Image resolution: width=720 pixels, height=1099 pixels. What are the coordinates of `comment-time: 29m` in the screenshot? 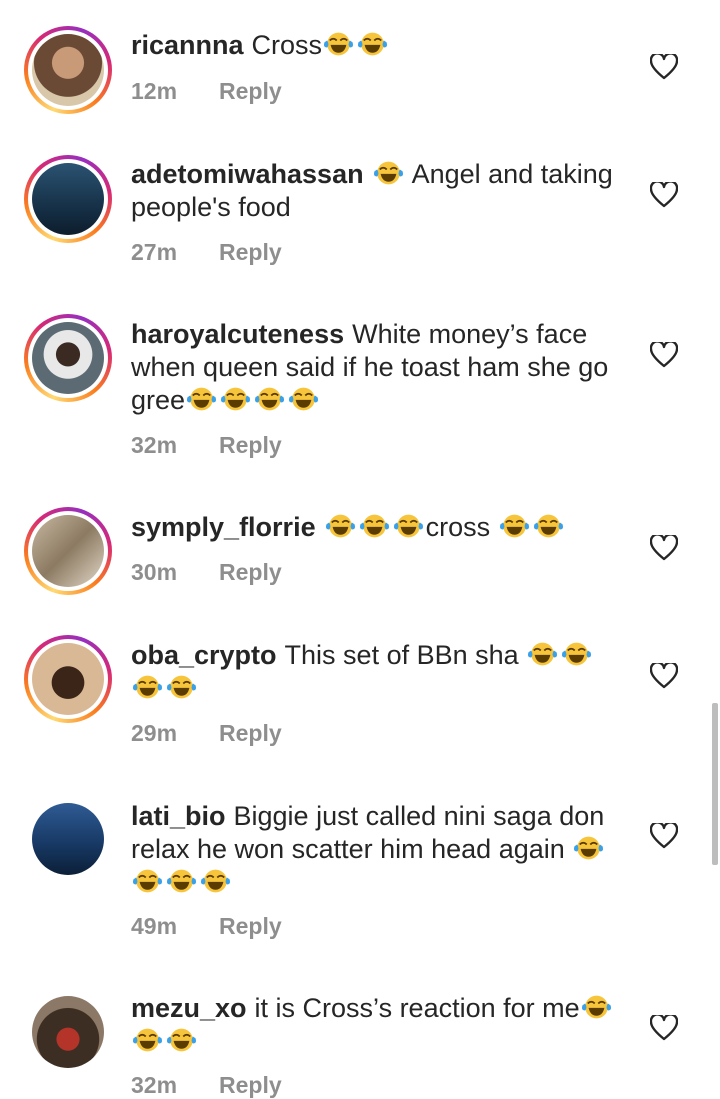 It's located at (154, 733).